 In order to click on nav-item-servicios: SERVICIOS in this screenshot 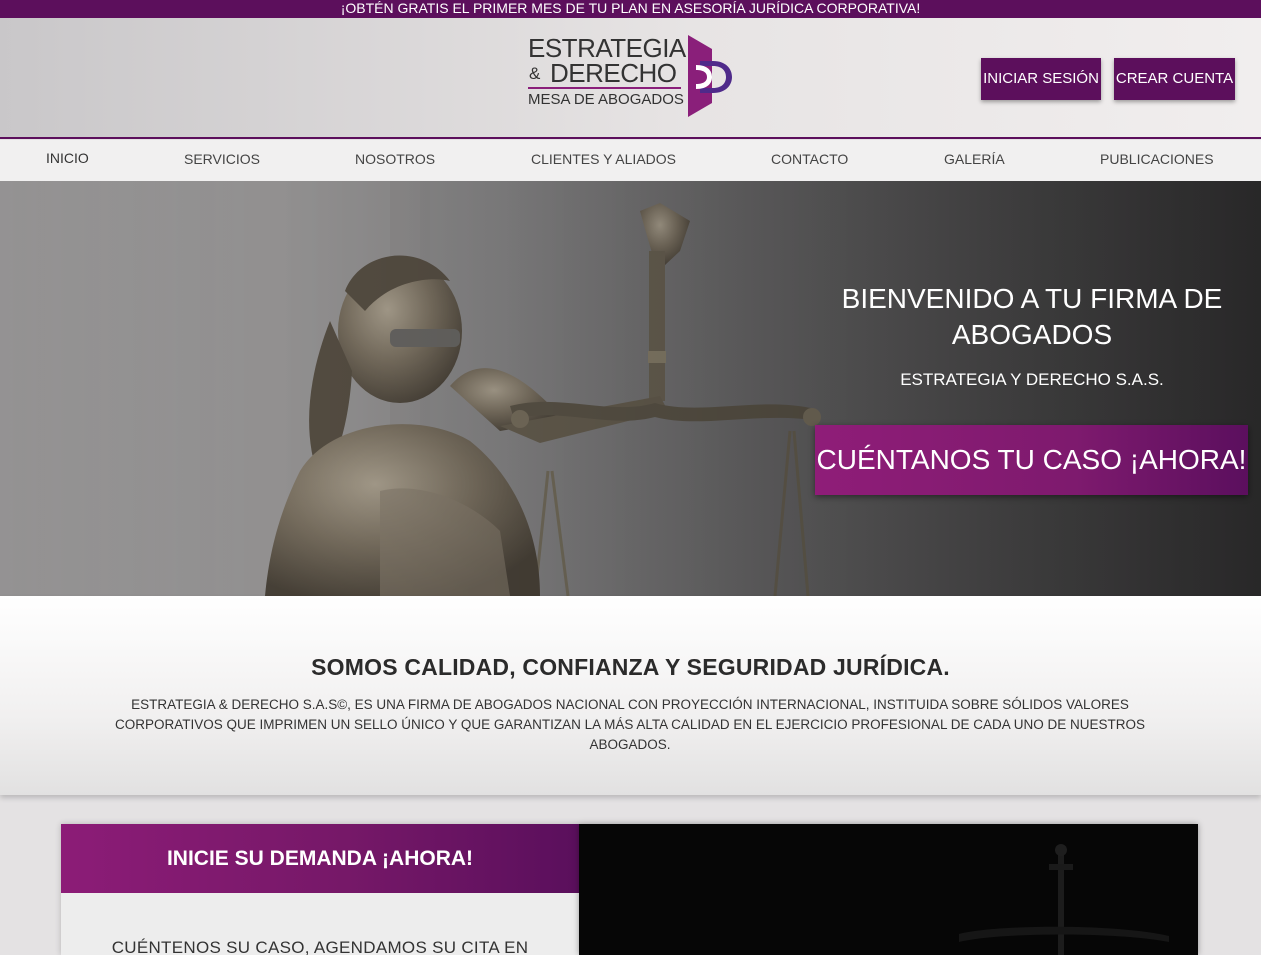, I will do `click(222, 160)`.